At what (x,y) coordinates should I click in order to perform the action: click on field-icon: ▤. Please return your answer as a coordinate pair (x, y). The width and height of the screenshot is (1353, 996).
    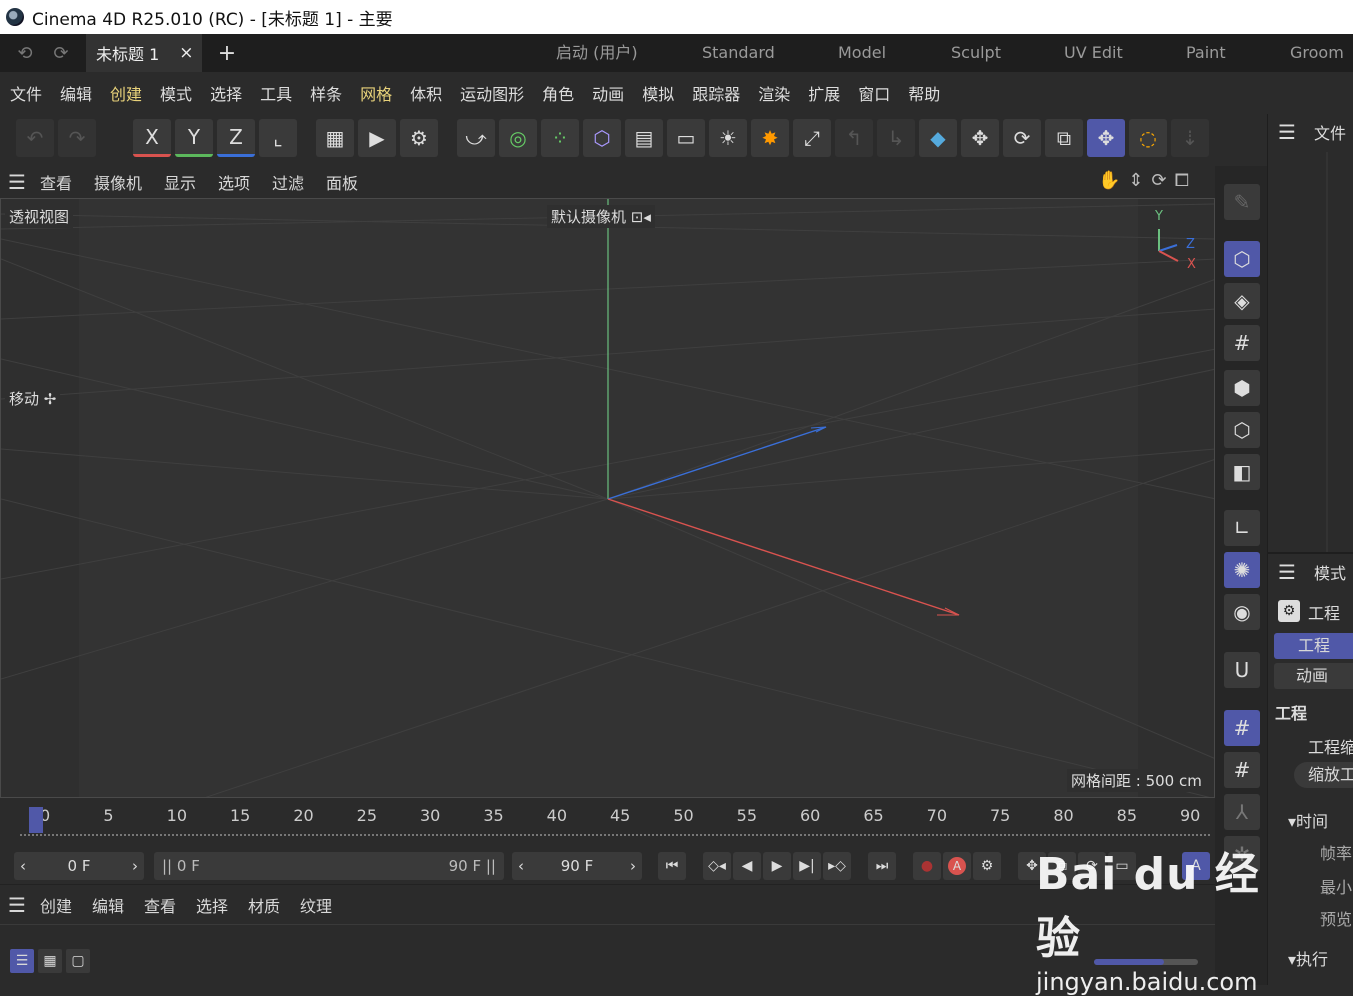
    Looking at the image, I should click on (644, 138).